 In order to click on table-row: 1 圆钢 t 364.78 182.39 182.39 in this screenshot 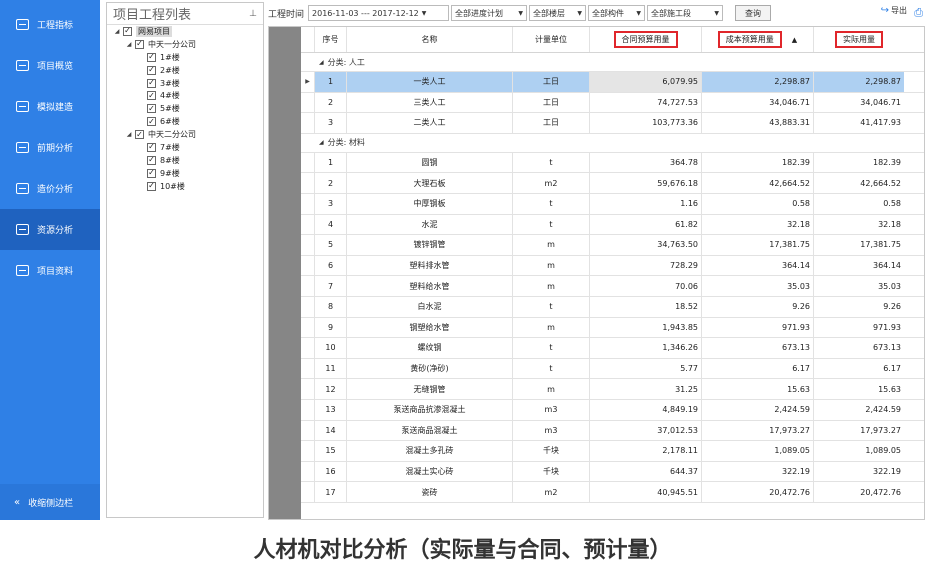, I will do `click(612, 163)`.